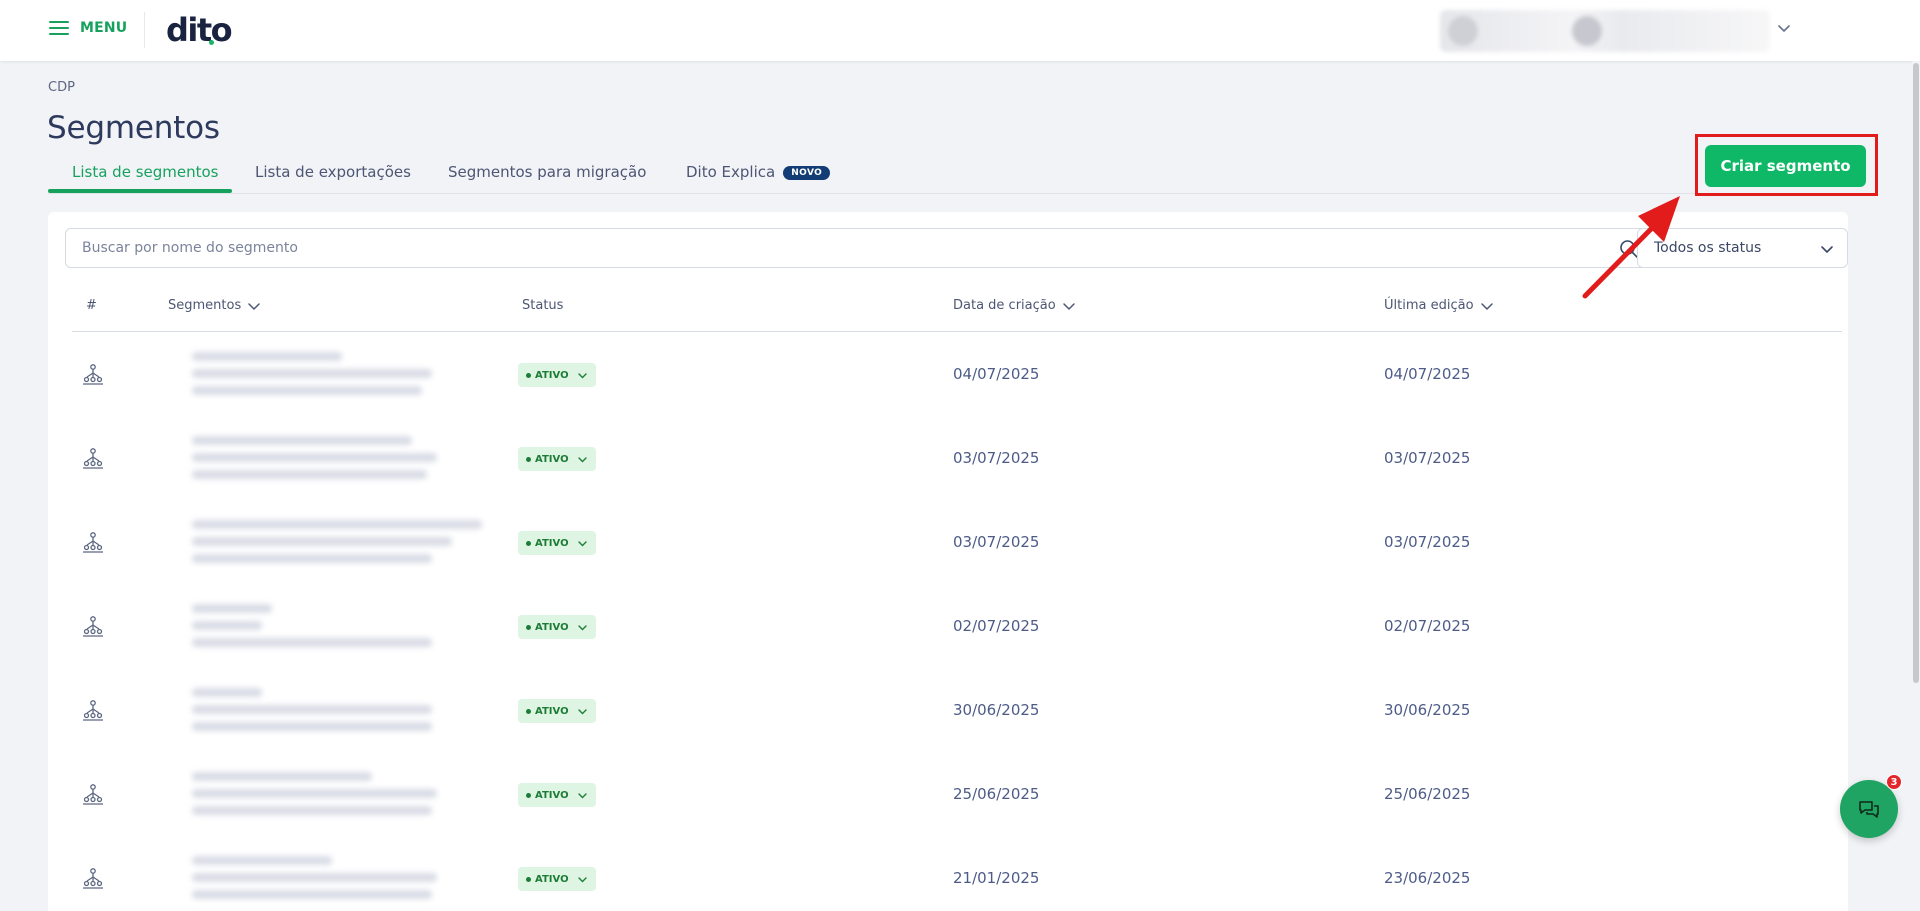 The width and height of the screenshot is (1920, 911). I want to click on col-data-criacao-label: Data de criação, so click(1004, 305).